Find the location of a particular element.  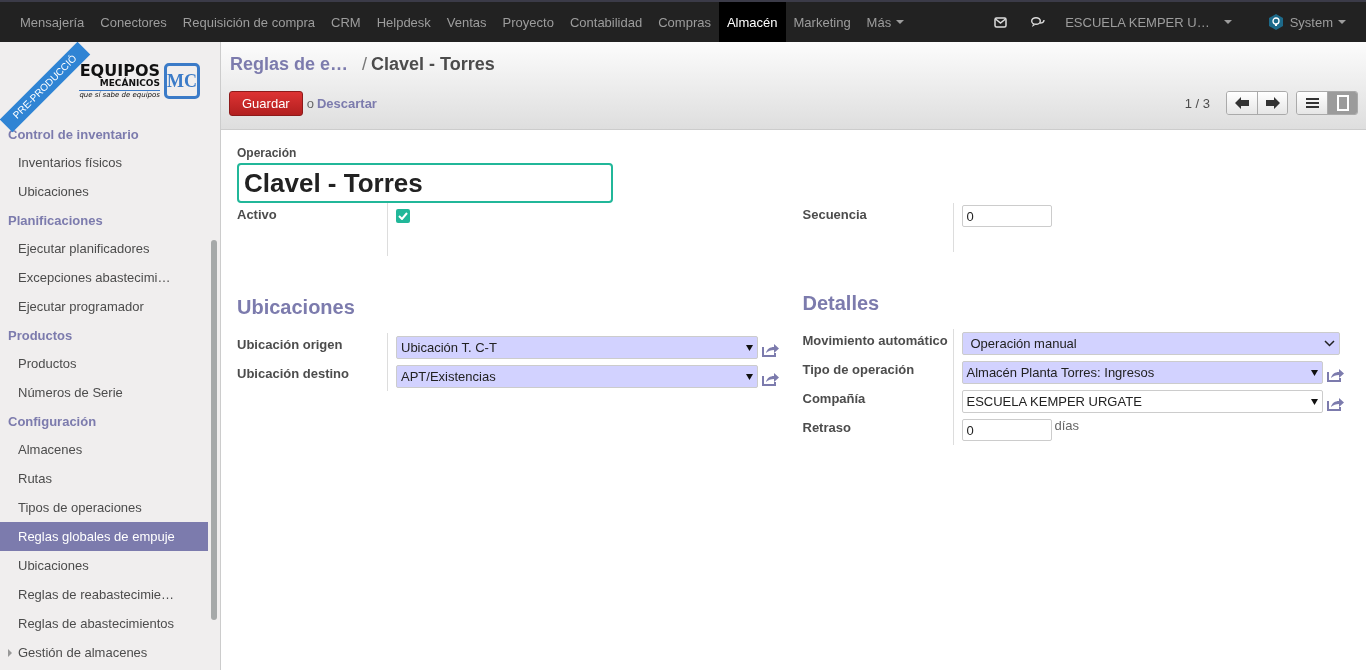

user-avatar-icon is located at coordinates (1275, 22).